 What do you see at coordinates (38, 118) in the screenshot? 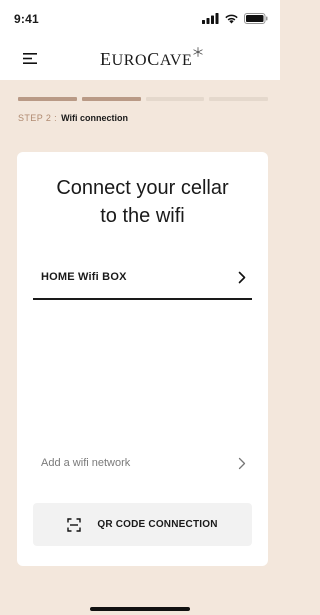
I see `step-label: STEP 2 :` at bounding box center [38, 118].